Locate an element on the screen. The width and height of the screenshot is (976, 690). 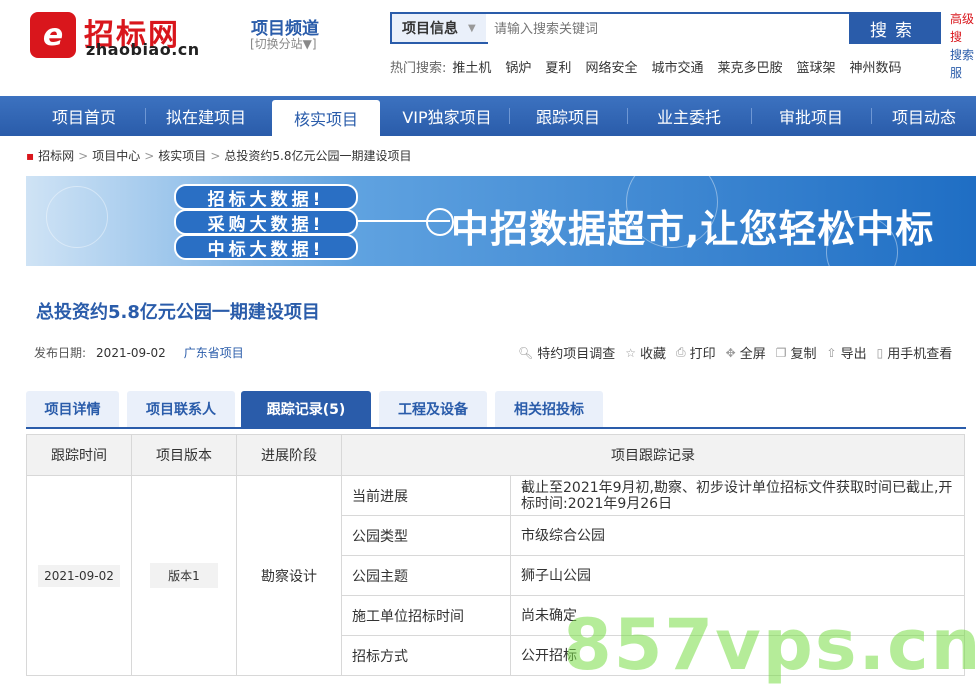
toolbar: 🔍︎ 特约项目调查 ☆ 收藏 ⎙ 打印 ✥ 全屏 ❐ 复制 ⇧ 导出 ▯ 用手机查看 is located at coordinates (740, 352).